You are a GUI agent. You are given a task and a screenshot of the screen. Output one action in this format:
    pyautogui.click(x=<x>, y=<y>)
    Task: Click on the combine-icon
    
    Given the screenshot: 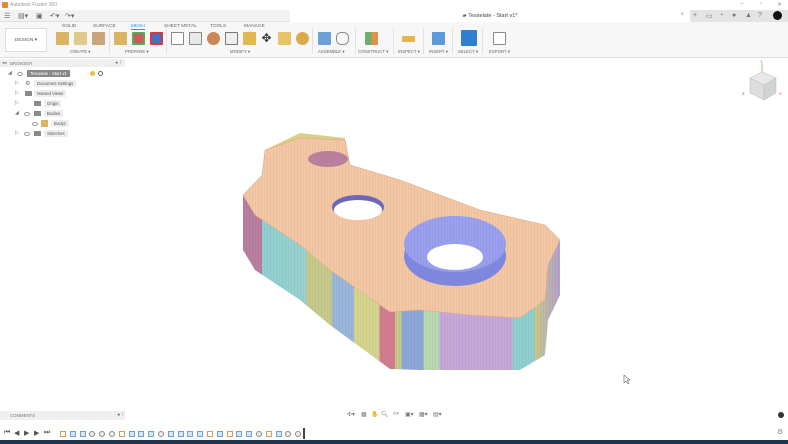 What is the action you would take?
    pyautogui.click(x=249, y=38)
    